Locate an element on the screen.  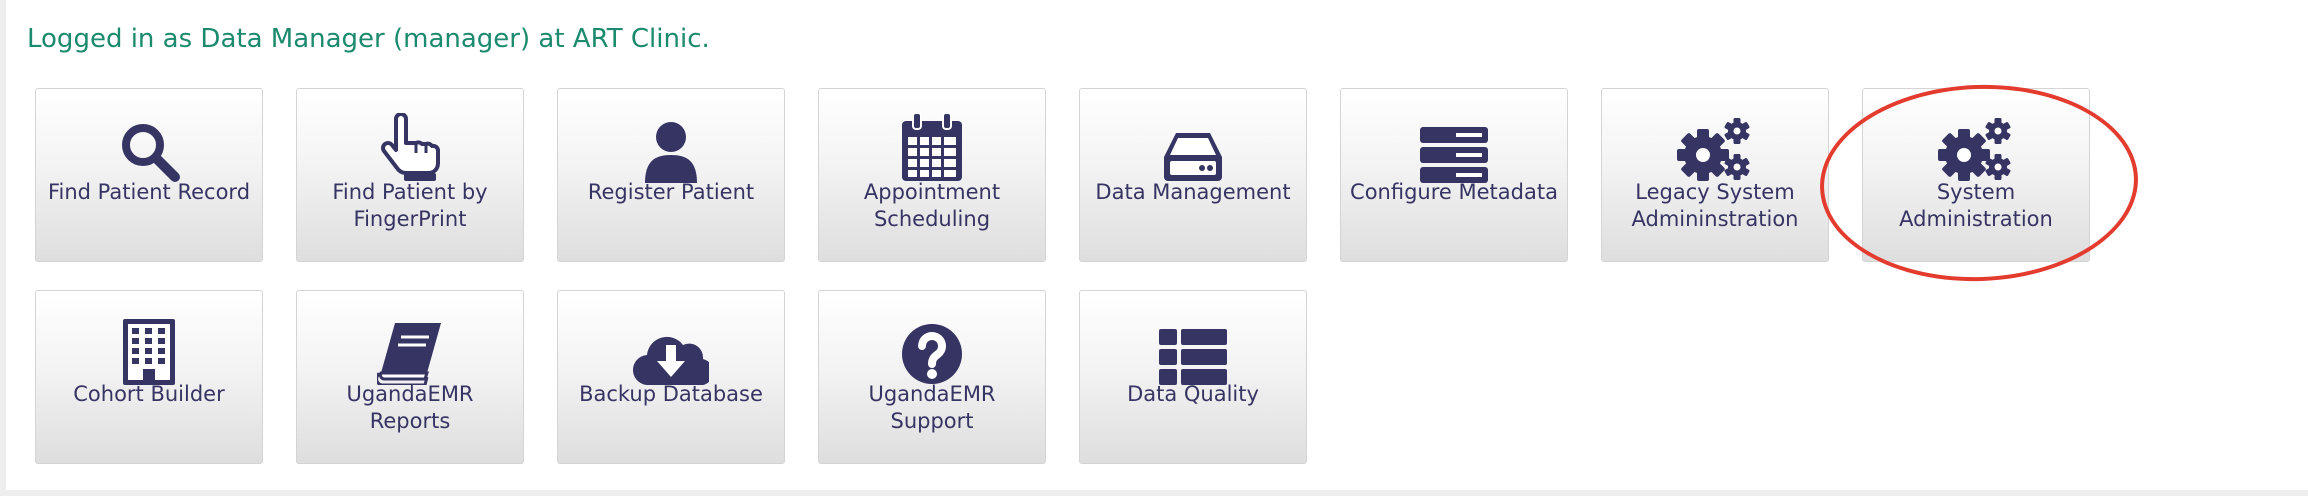
app-backup-database: Backup Database is located at coordinates (671, 377).